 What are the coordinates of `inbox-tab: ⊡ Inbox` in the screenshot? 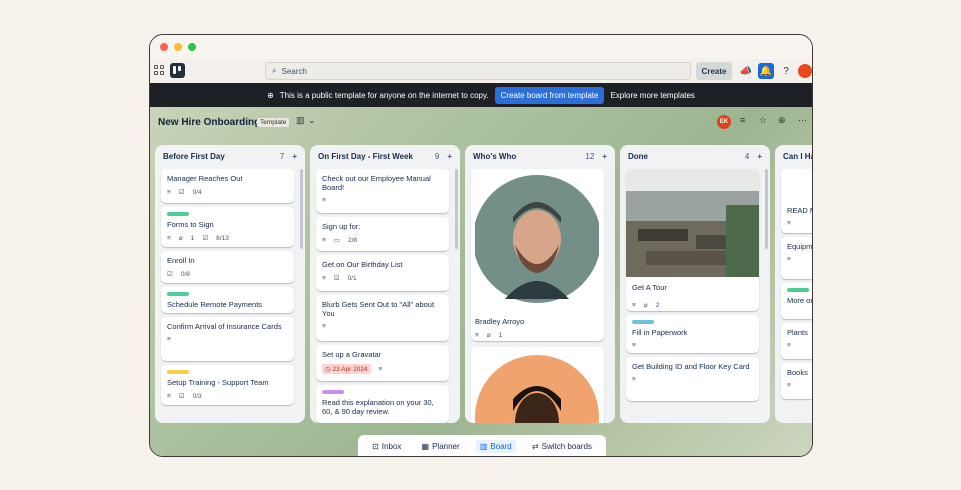 It's located at (386, 446).